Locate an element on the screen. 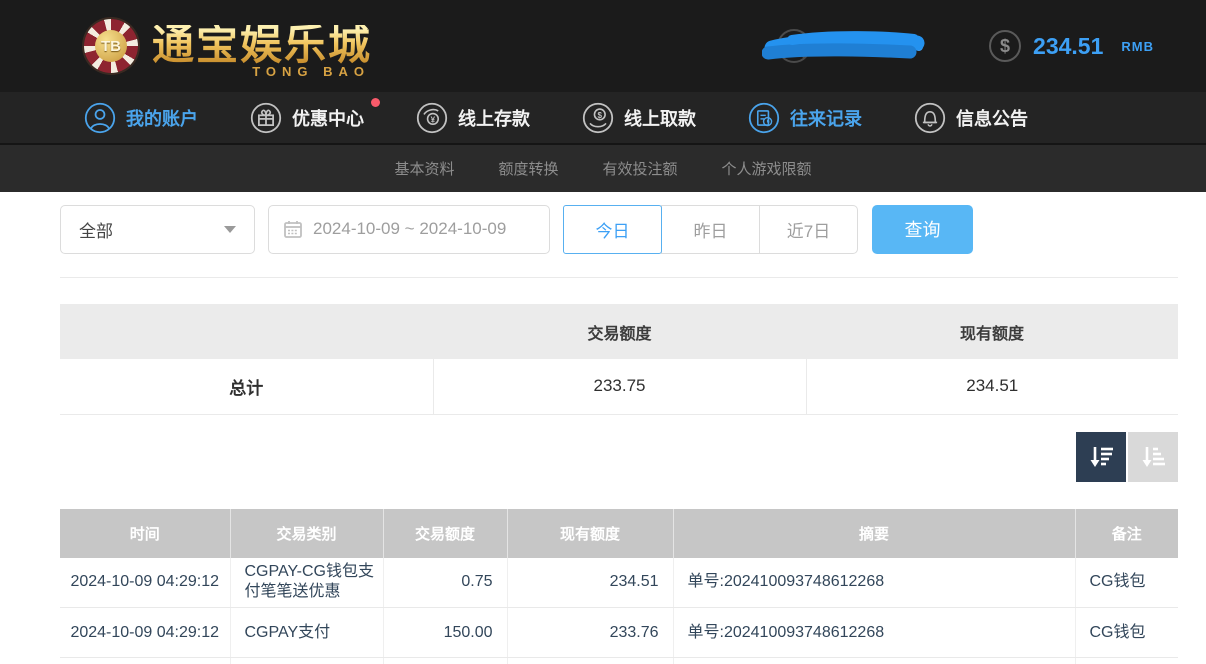 Image resolution: width=1206 pixels, height=664 pixels. sort-descending-button is located at coordinates (1101, 456).